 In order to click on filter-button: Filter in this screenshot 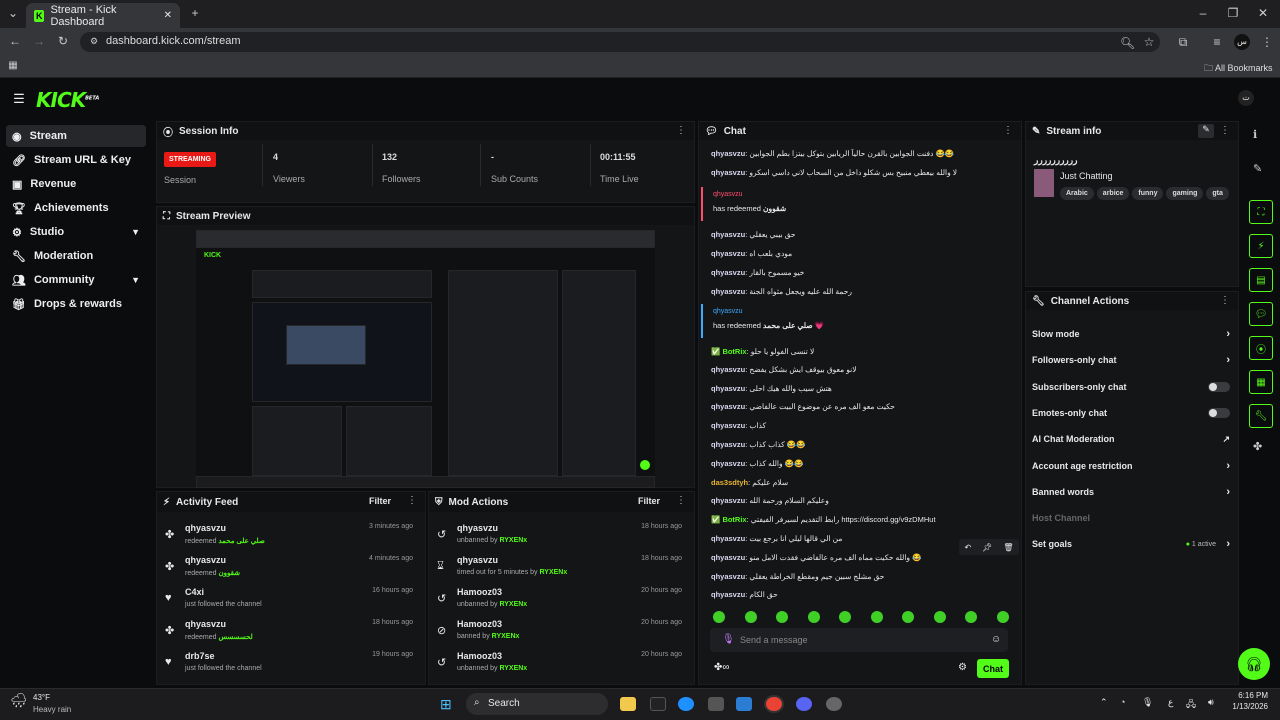, I will do `click(380, 501)`.